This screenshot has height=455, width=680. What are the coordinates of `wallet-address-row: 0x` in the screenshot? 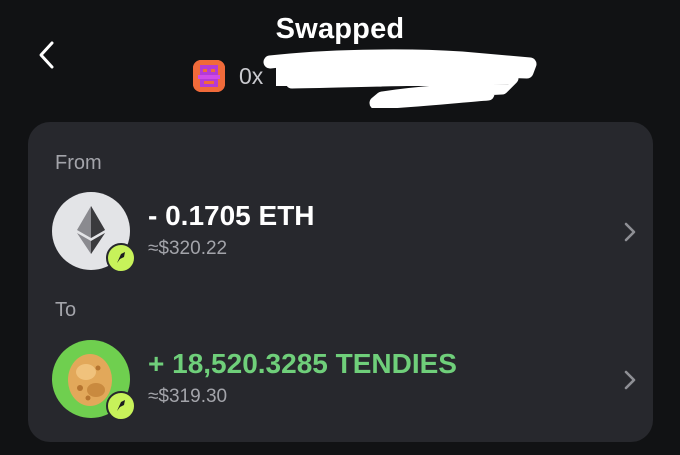 It's located at (228, 76).